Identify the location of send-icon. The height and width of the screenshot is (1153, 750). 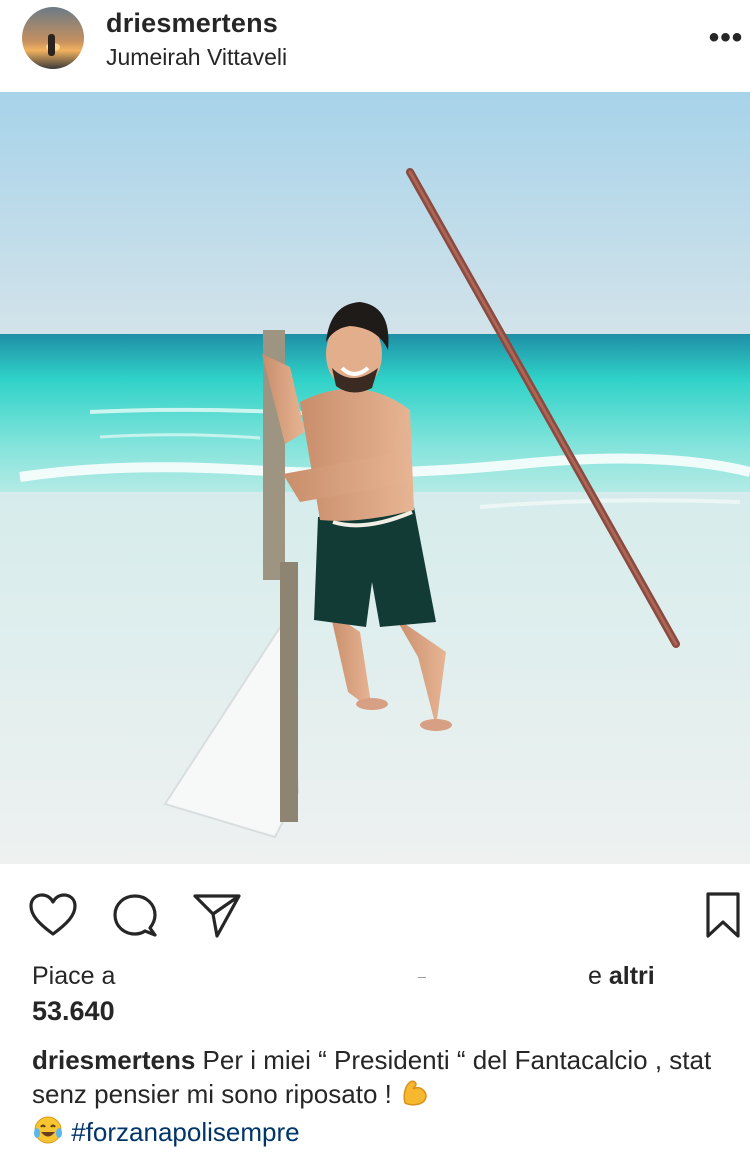
(217, 915).